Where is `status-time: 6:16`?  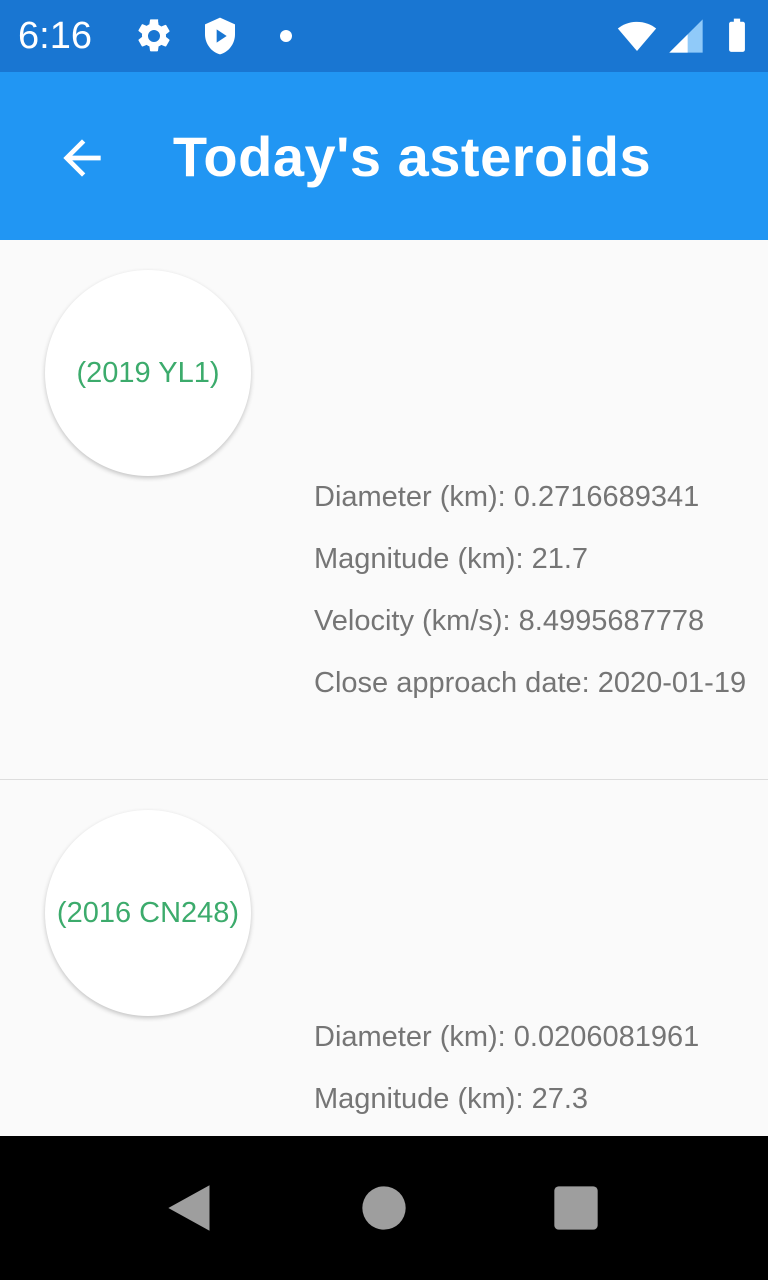
status-time: 6:16 is located at coordinates (55, 36).